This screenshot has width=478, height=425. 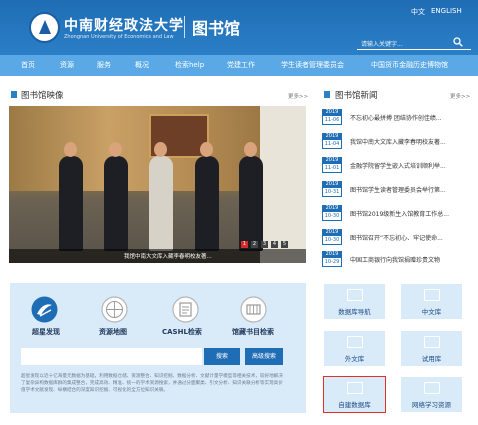 I want to click on news-date-badge: 2019 10-31, so click(x=332, y=189).